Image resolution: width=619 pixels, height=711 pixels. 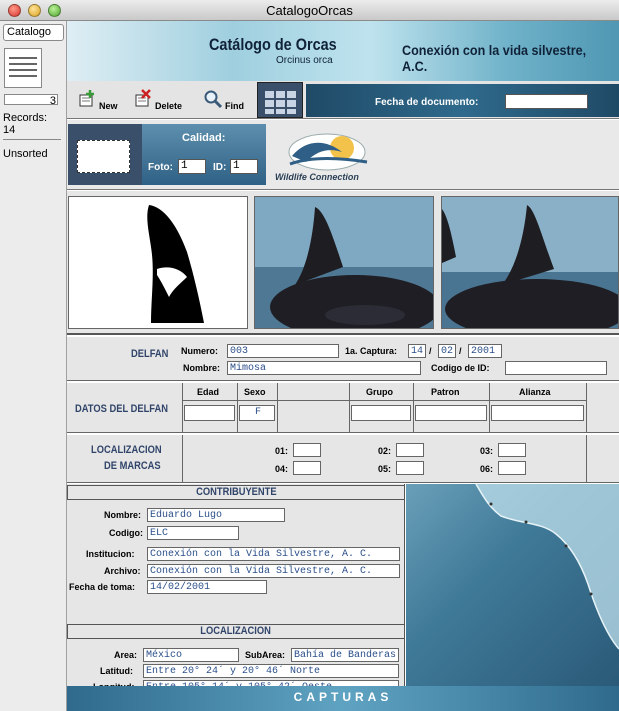 I want to click on contrib-nombre-field: Eduardo Lugo, so click(x=216, y=515).